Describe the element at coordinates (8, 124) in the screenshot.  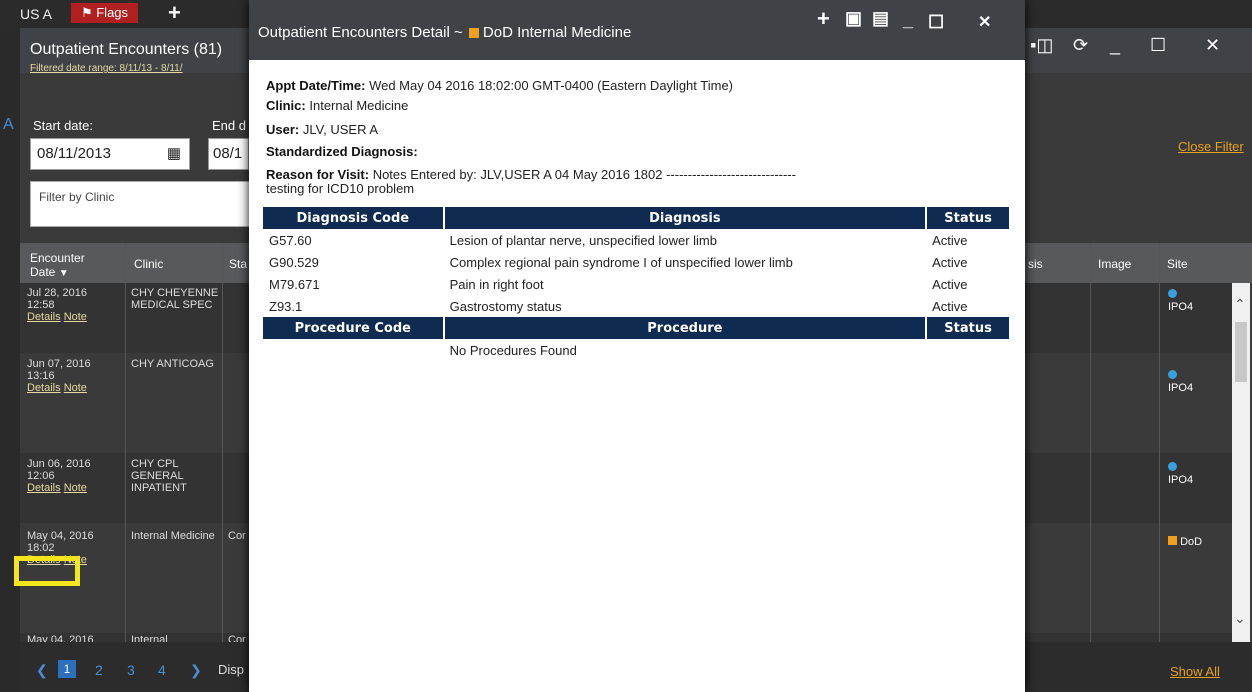
I see `edge-letter: A` at that location.